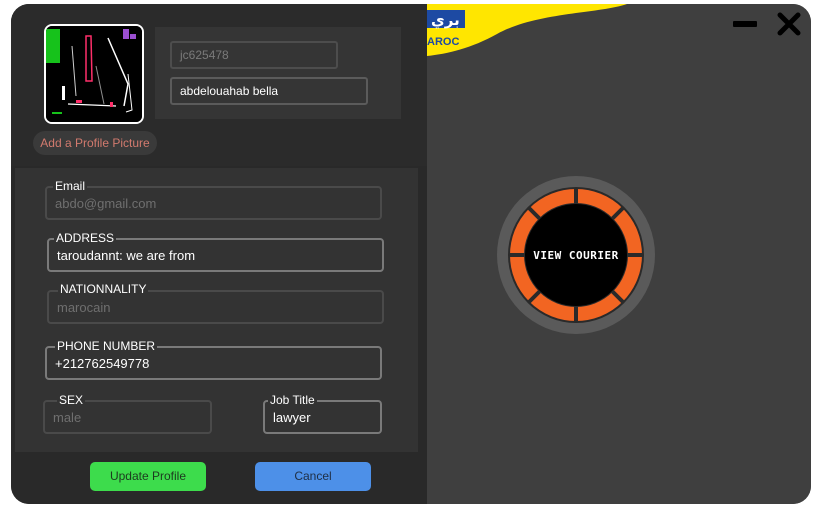  Describe the element at coordinates (85, 238) in the screenshot. I see `address-label: ADDRESS` at that location.